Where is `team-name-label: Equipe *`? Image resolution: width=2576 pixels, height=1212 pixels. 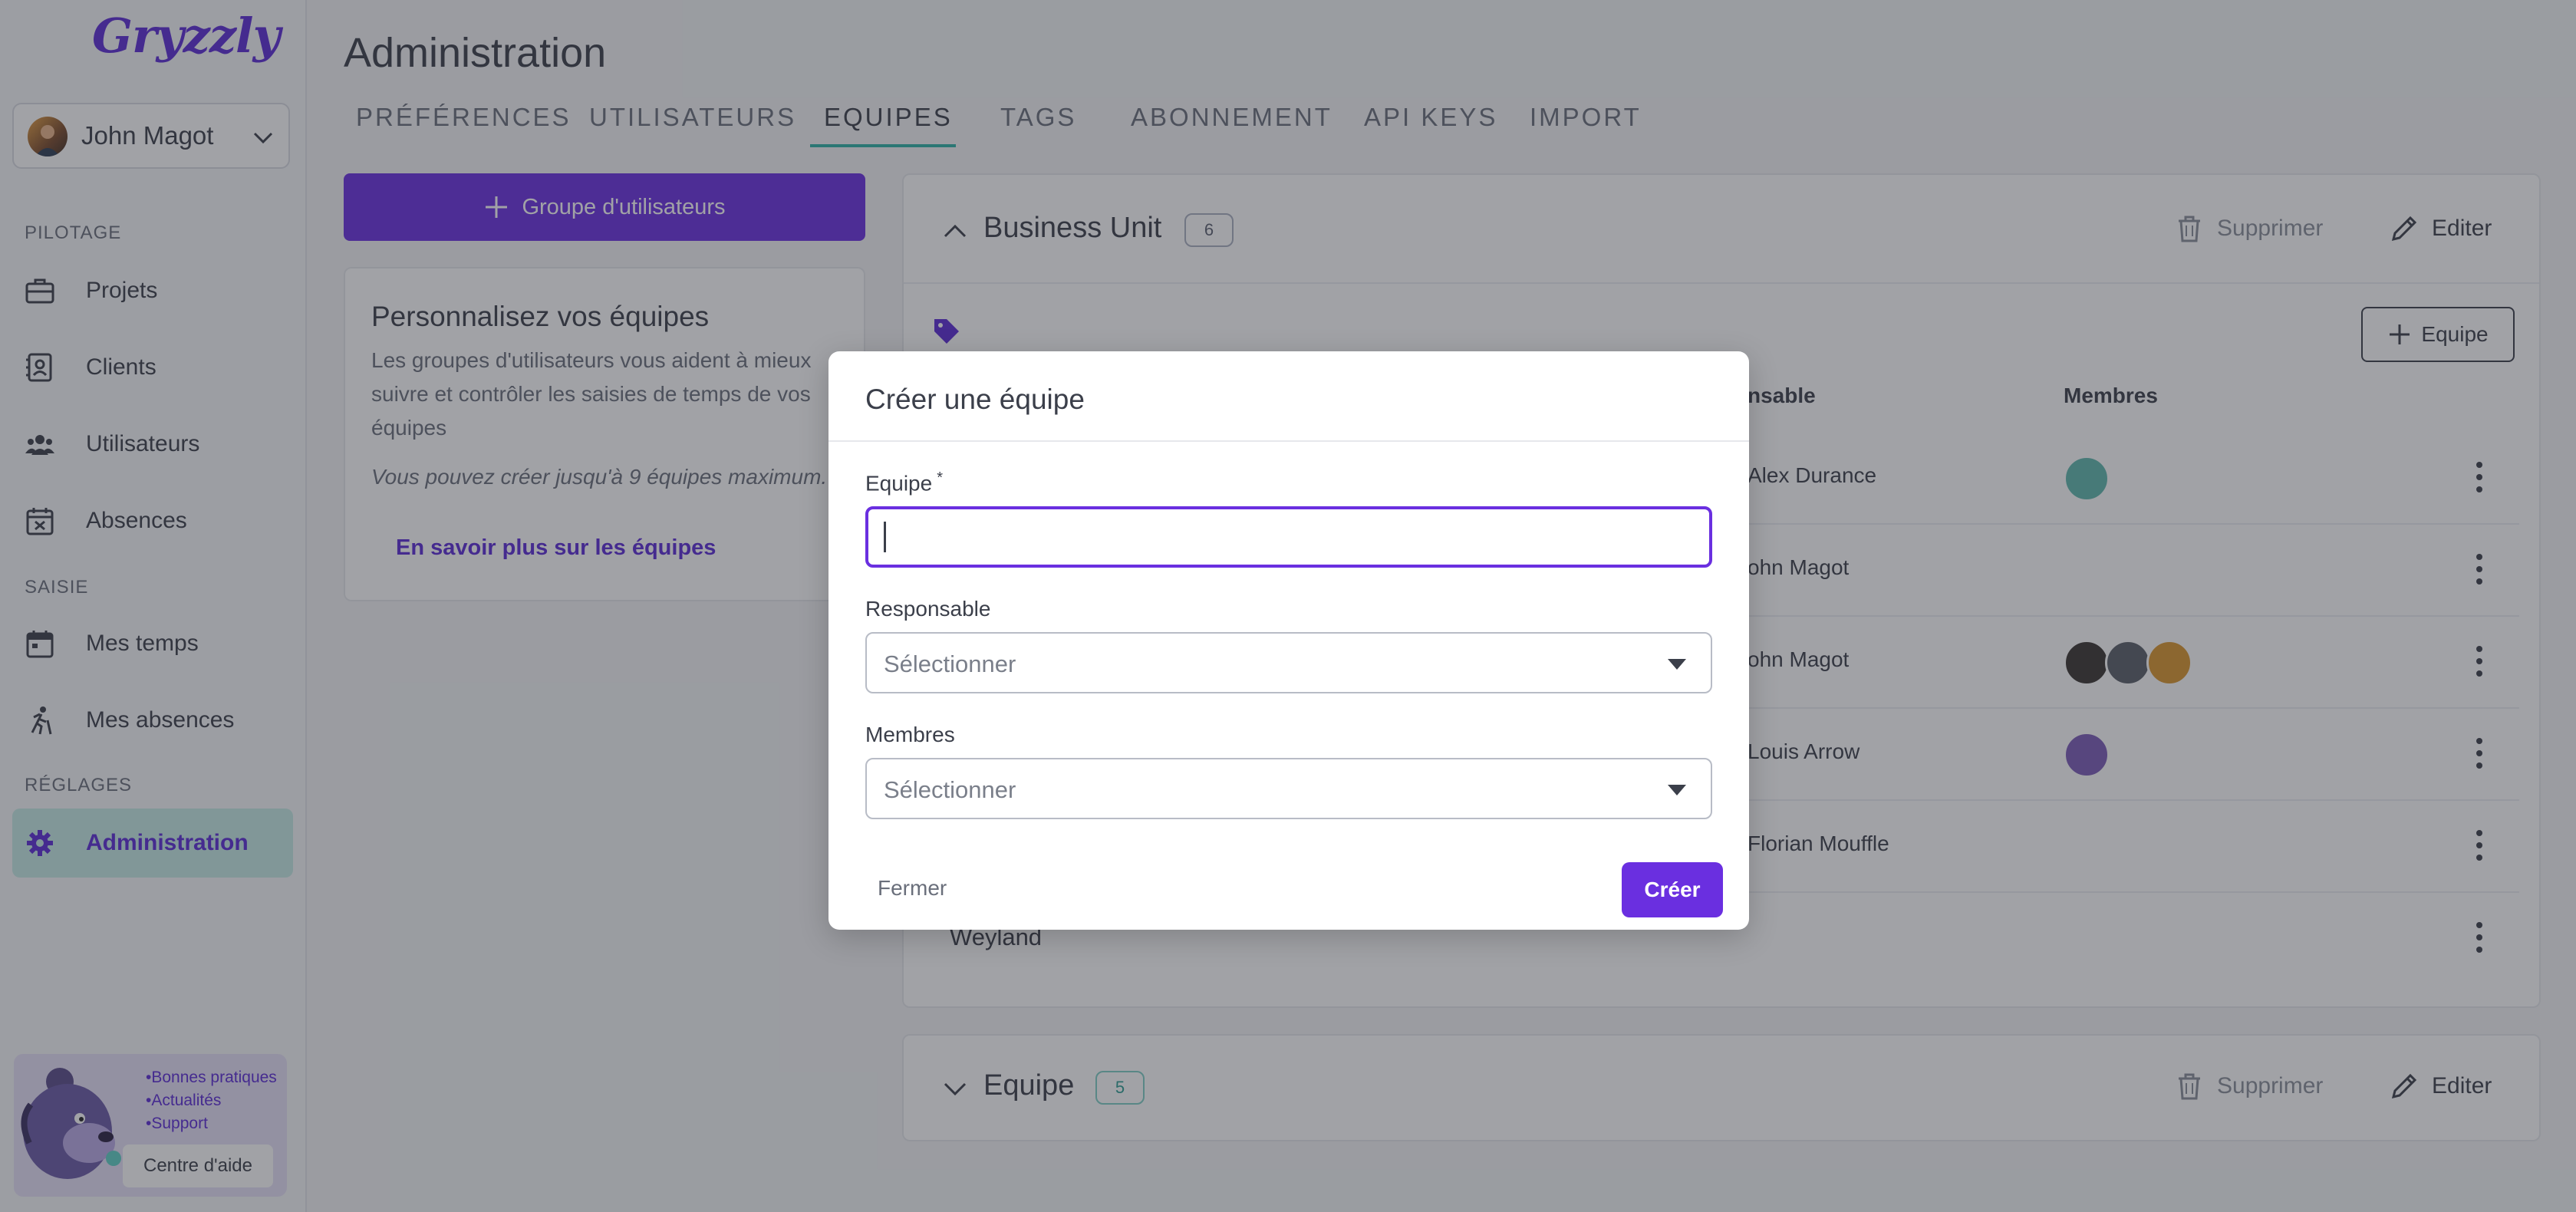 team-name-label: Equipe * is located at coordinates (904, 482).